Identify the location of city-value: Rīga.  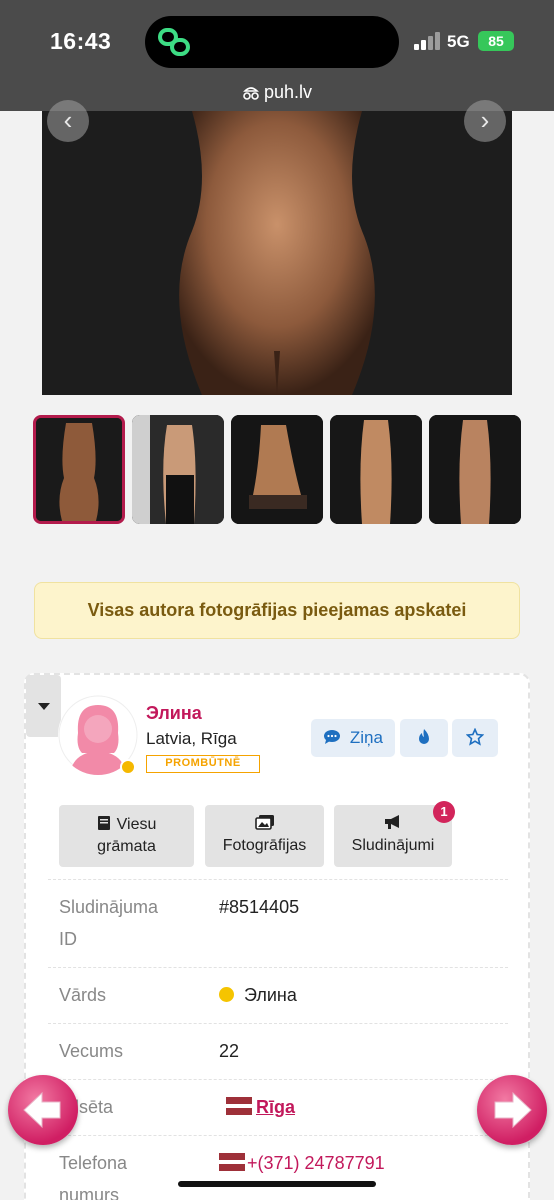
(260, 1107).